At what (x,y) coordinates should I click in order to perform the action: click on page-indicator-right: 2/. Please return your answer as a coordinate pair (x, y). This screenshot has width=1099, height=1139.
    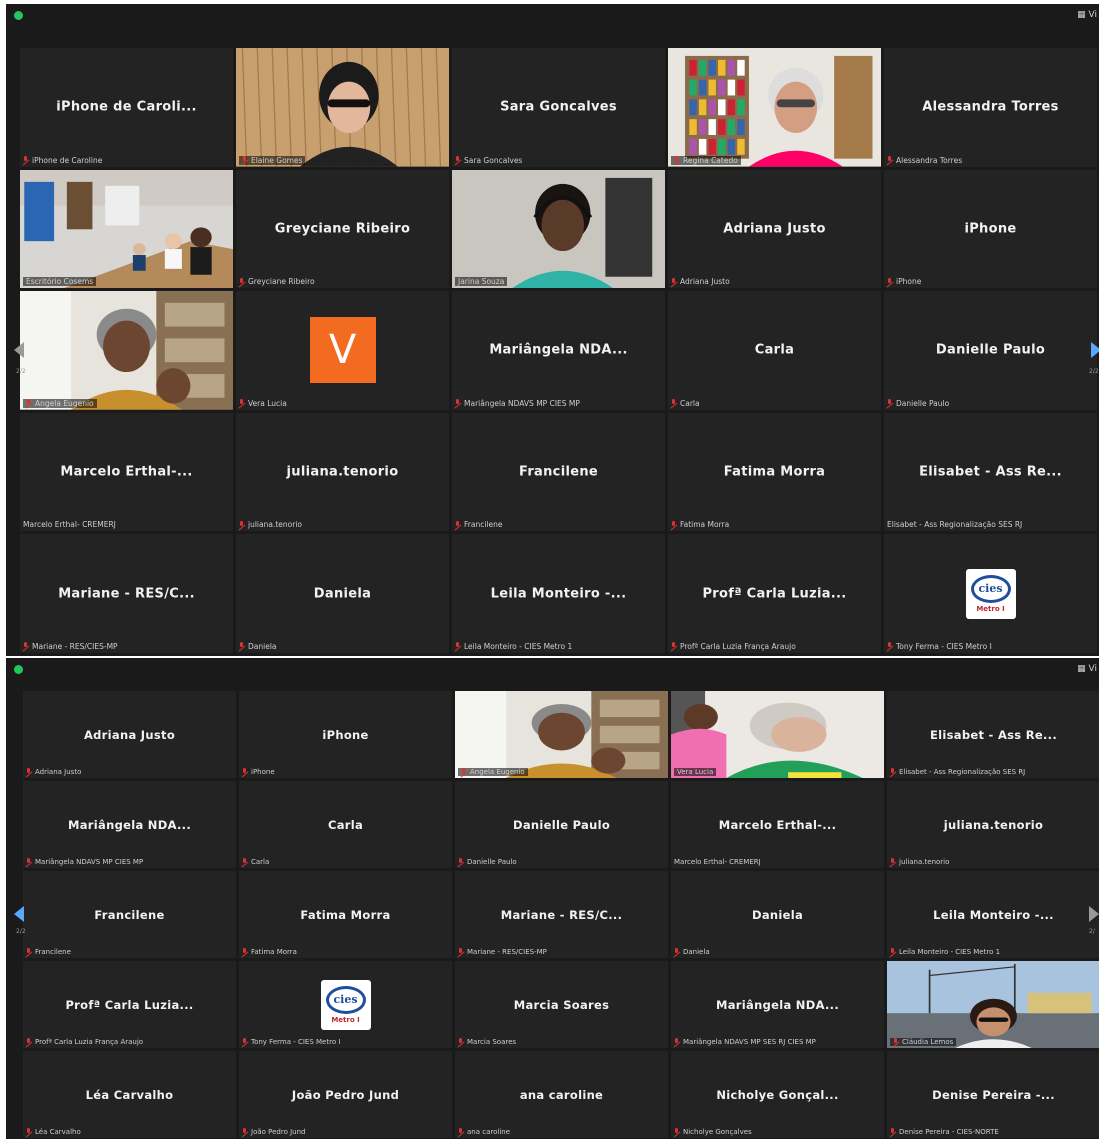
    Looking at the image, I should click on (1092, 931).